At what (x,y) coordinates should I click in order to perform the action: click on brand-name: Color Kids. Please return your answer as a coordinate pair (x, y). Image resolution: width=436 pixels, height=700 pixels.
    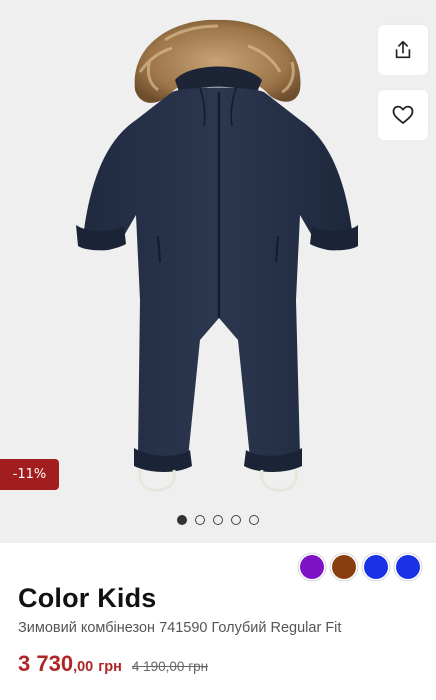
    Looking at the image, I should click on (87, 598).